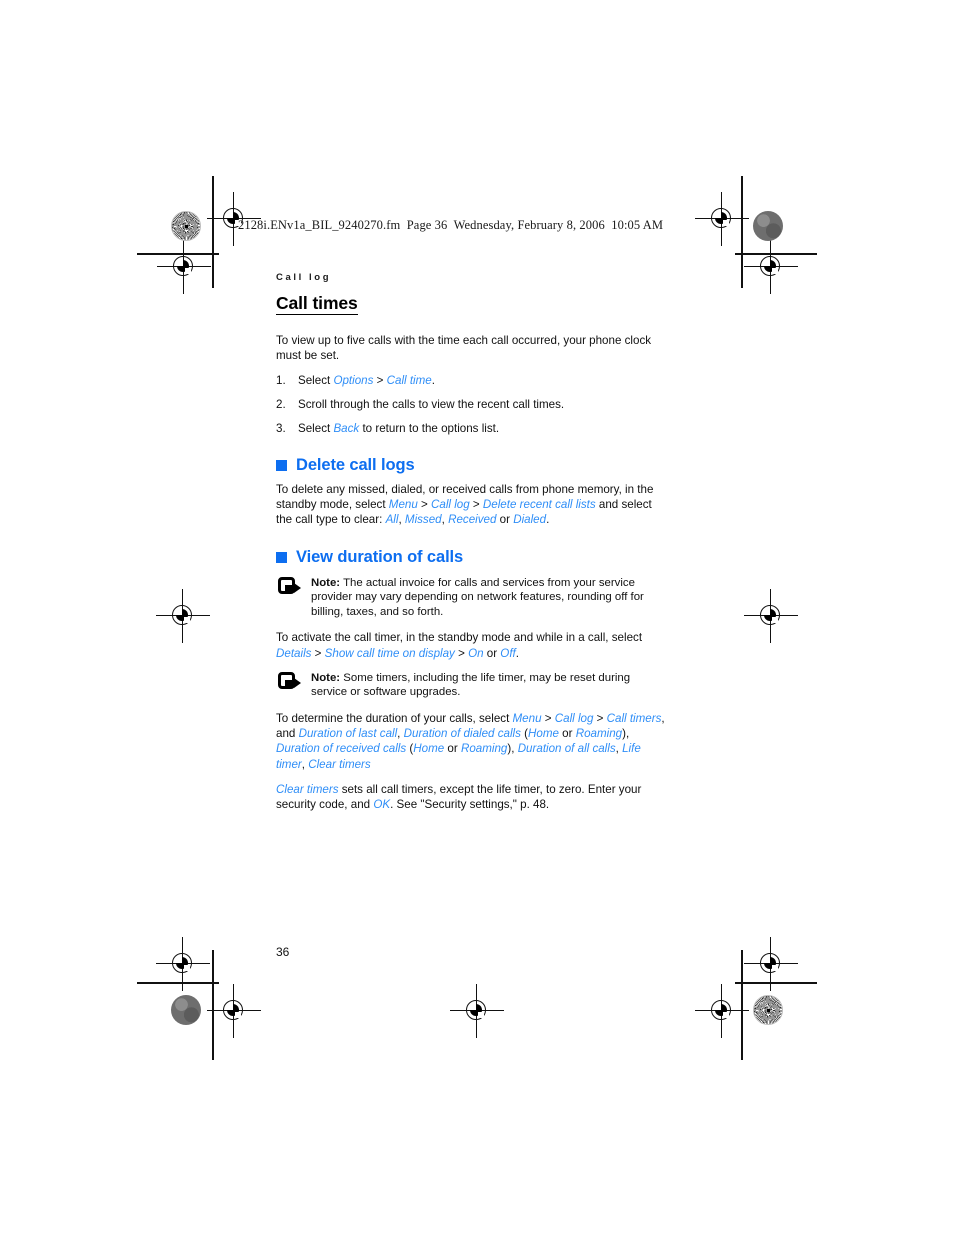 This screenshot has width=954, height=1235. I want to click on registration-target-top-right, so click(722, 219).